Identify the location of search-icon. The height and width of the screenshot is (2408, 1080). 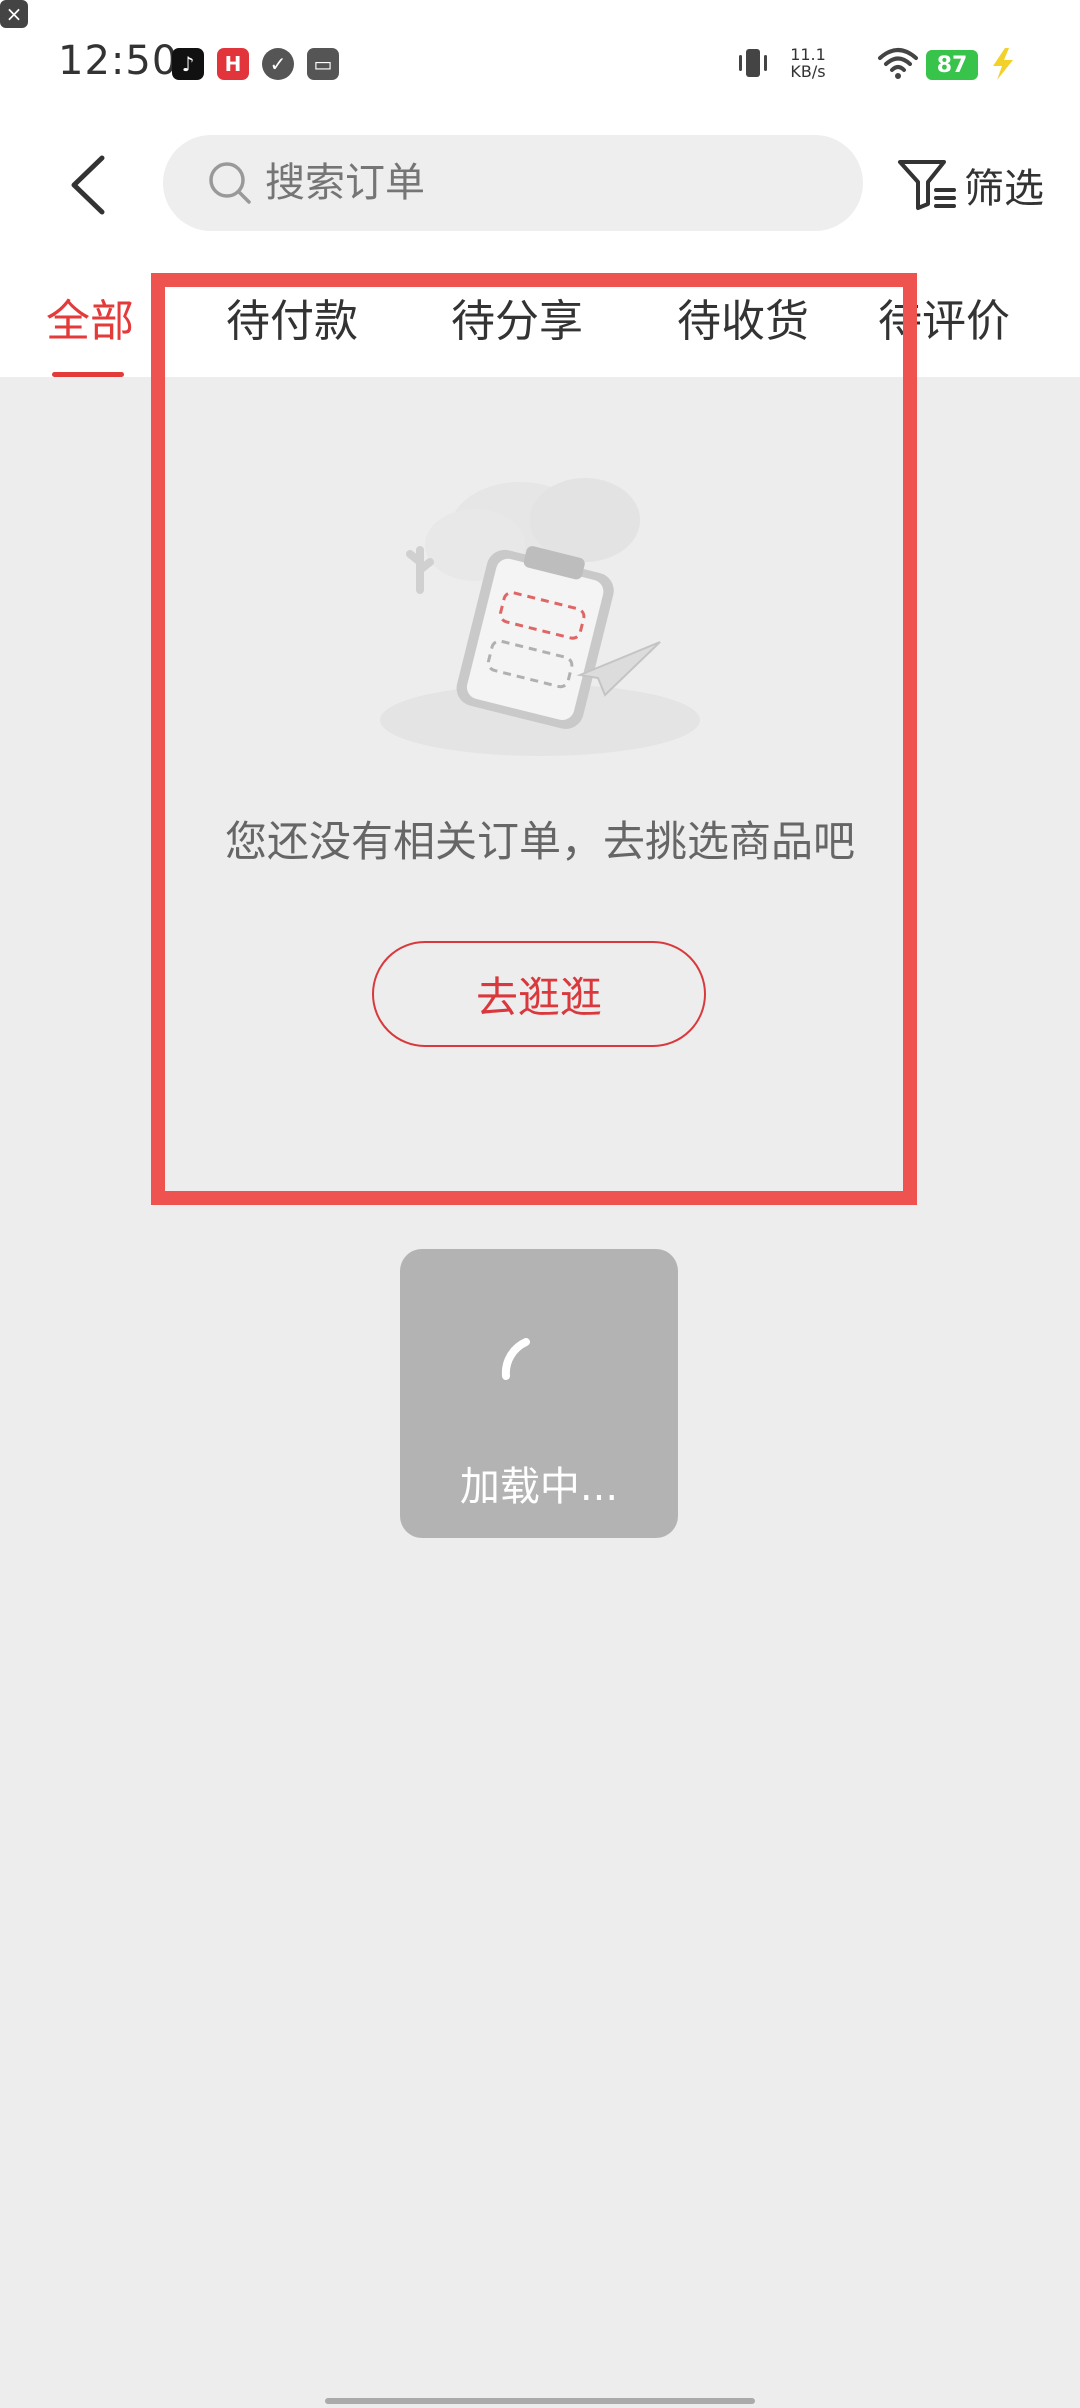
(230, 183).